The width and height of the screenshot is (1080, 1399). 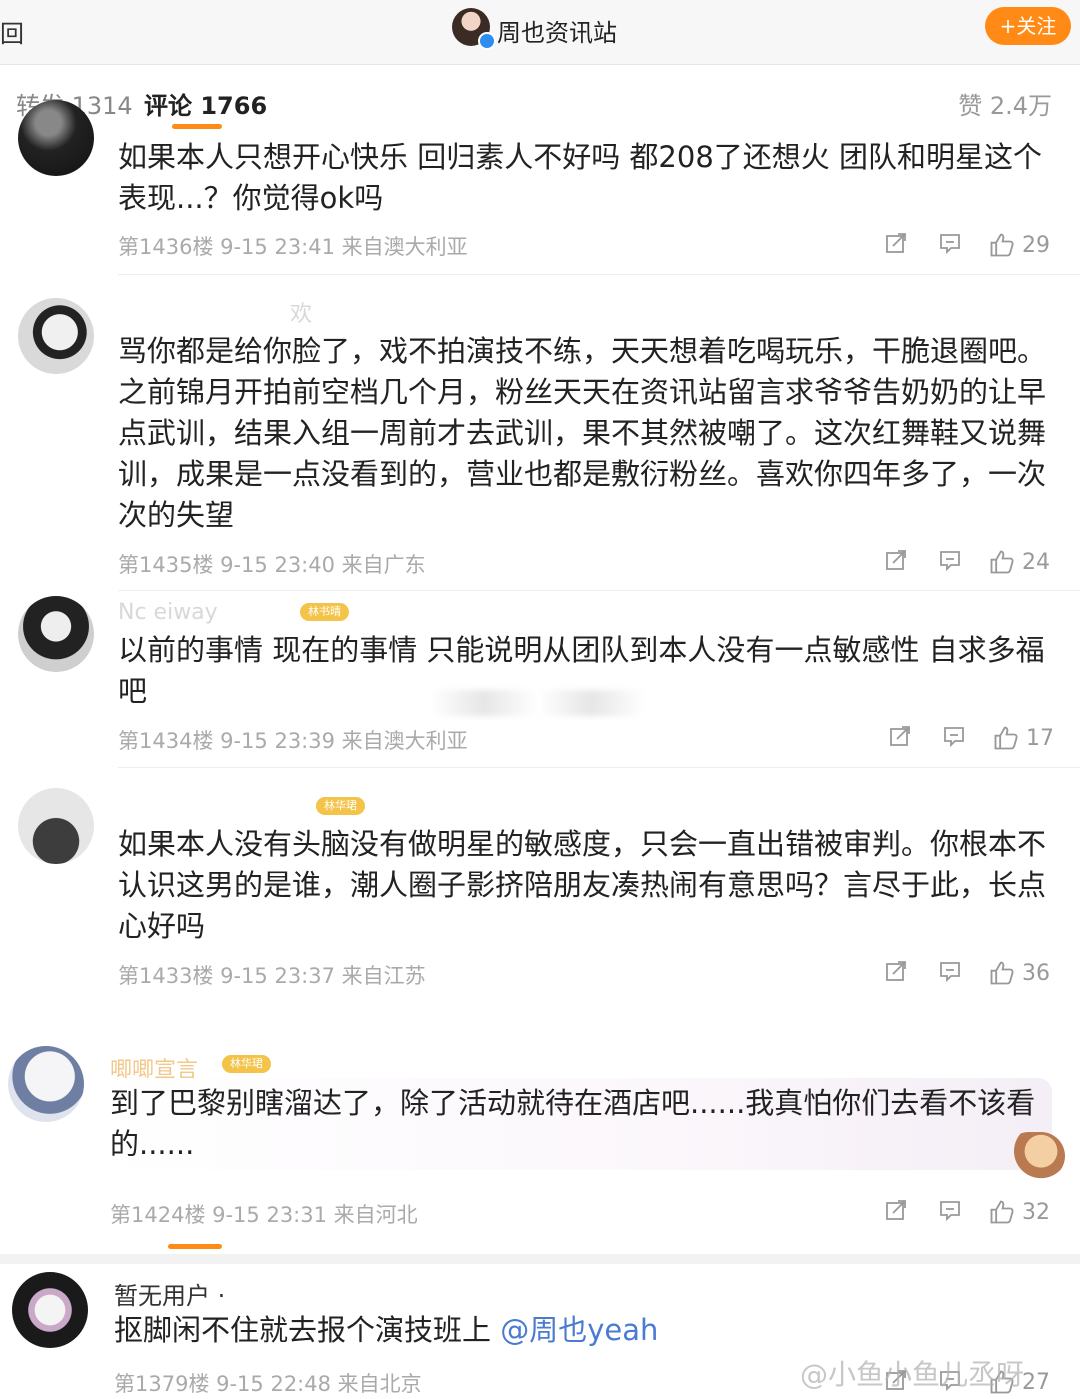 I want to click on comment-text: 抠脚闲不住就去报个演技班上 @周也yeah, so click(x=579, y=1330).